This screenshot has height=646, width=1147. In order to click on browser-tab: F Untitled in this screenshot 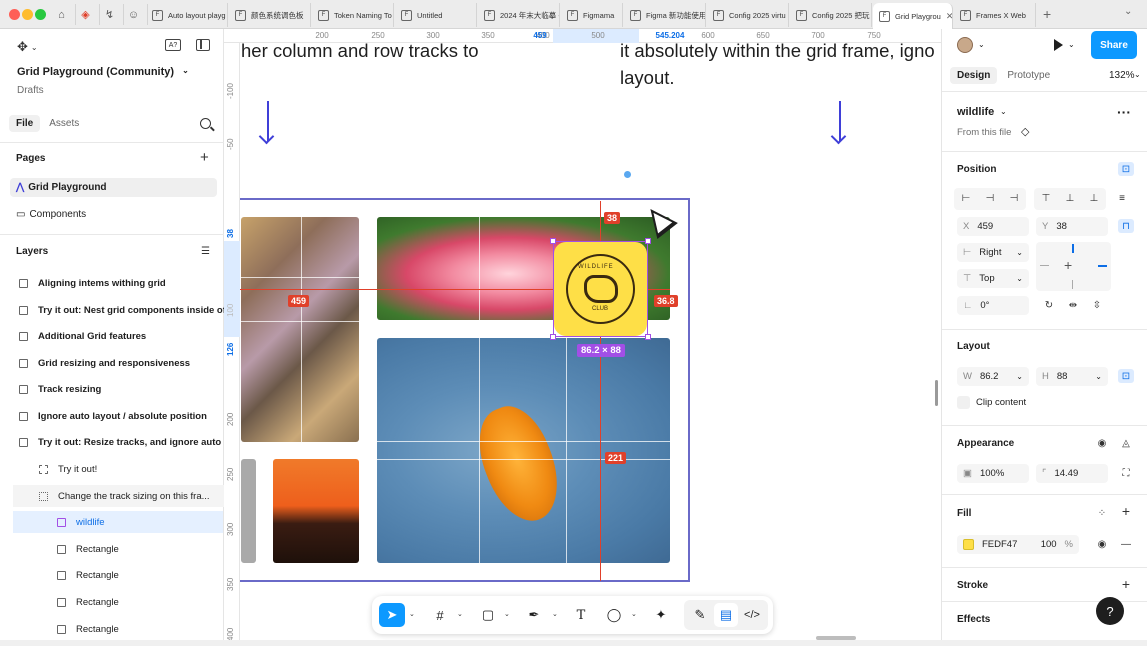, I will do `click(436, 15)`.